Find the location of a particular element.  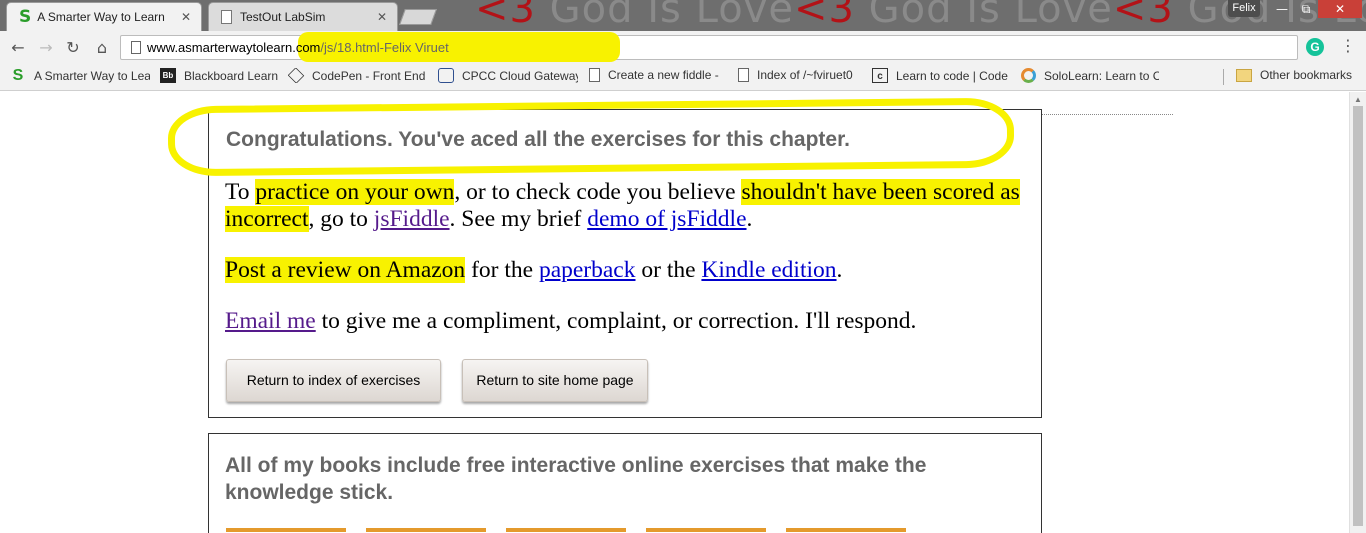

bookmarks-divider is located at coordinates (1223, 77).